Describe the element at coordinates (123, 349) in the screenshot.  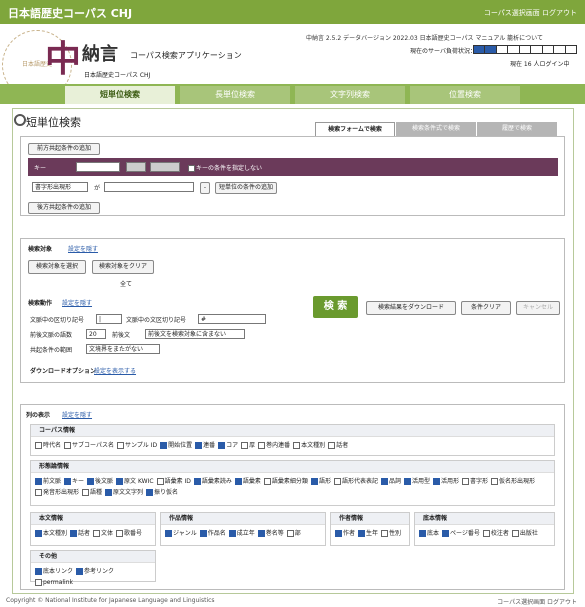
I see `range-select: 文境界をまたがない` at that location.